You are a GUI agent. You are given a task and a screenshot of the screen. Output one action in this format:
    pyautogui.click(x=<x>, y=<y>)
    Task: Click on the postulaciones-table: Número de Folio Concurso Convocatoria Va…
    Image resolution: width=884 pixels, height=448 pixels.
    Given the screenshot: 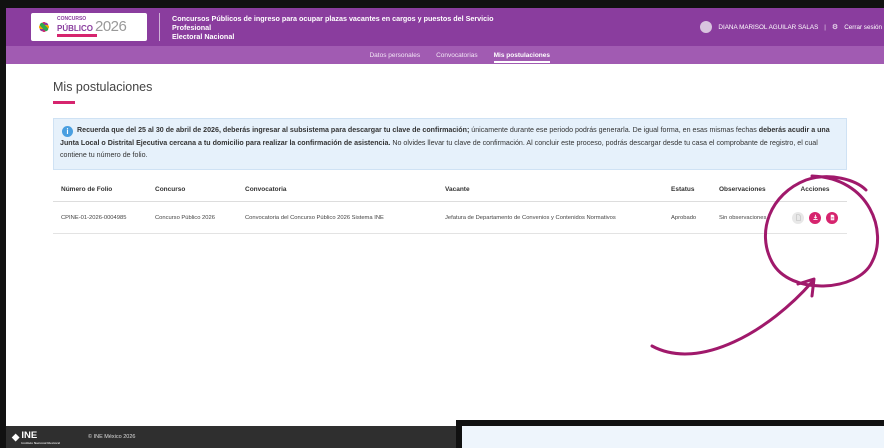 What is the action you would take?
    pyautogui.click(x=450, y=206)
    